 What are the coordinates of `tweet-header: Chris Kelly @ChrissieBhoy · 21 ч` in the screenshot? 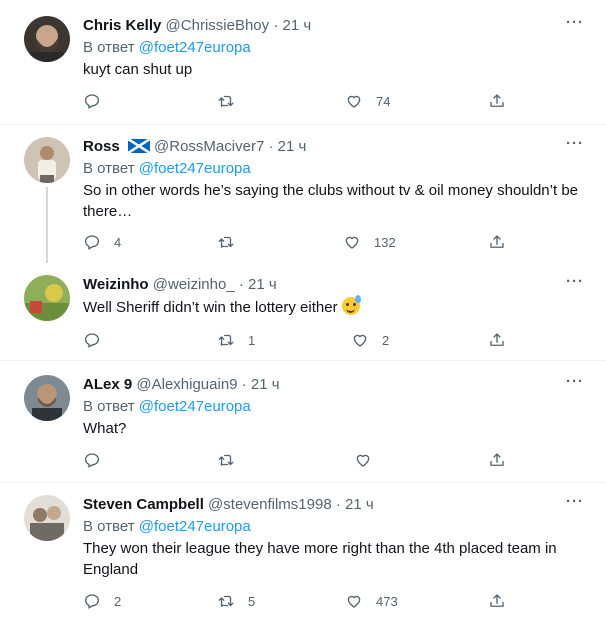 It's located at (197, 25).